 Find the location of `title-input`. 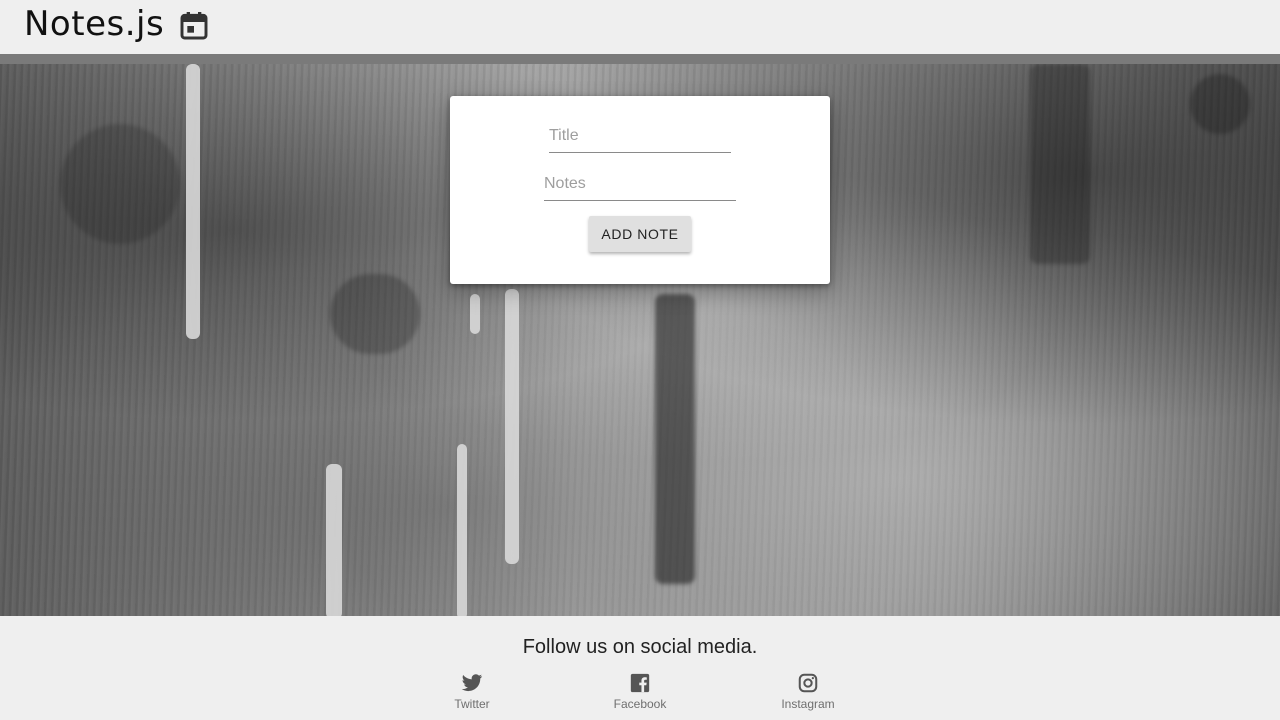

title-input is located at coordinates (640, 139).